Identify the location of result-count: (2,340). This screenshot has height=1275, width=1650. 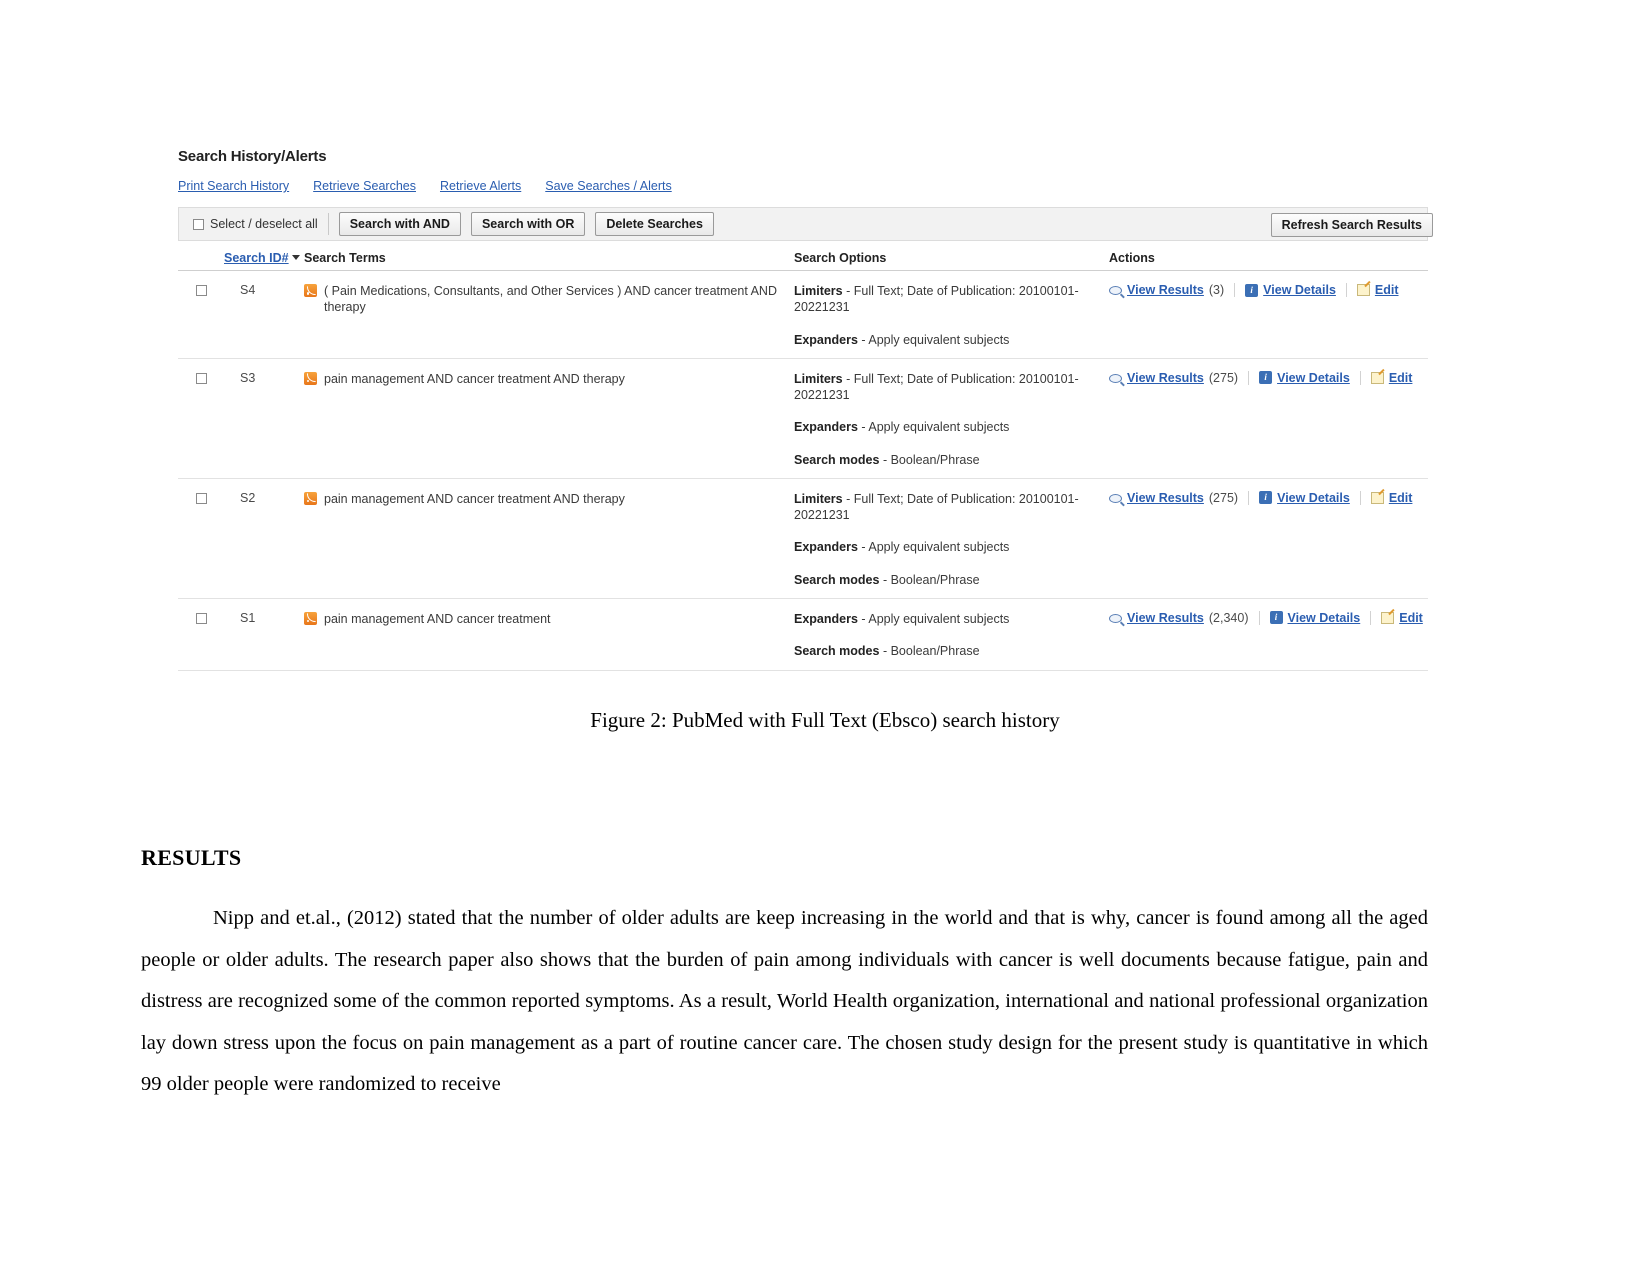
(1228, 617).